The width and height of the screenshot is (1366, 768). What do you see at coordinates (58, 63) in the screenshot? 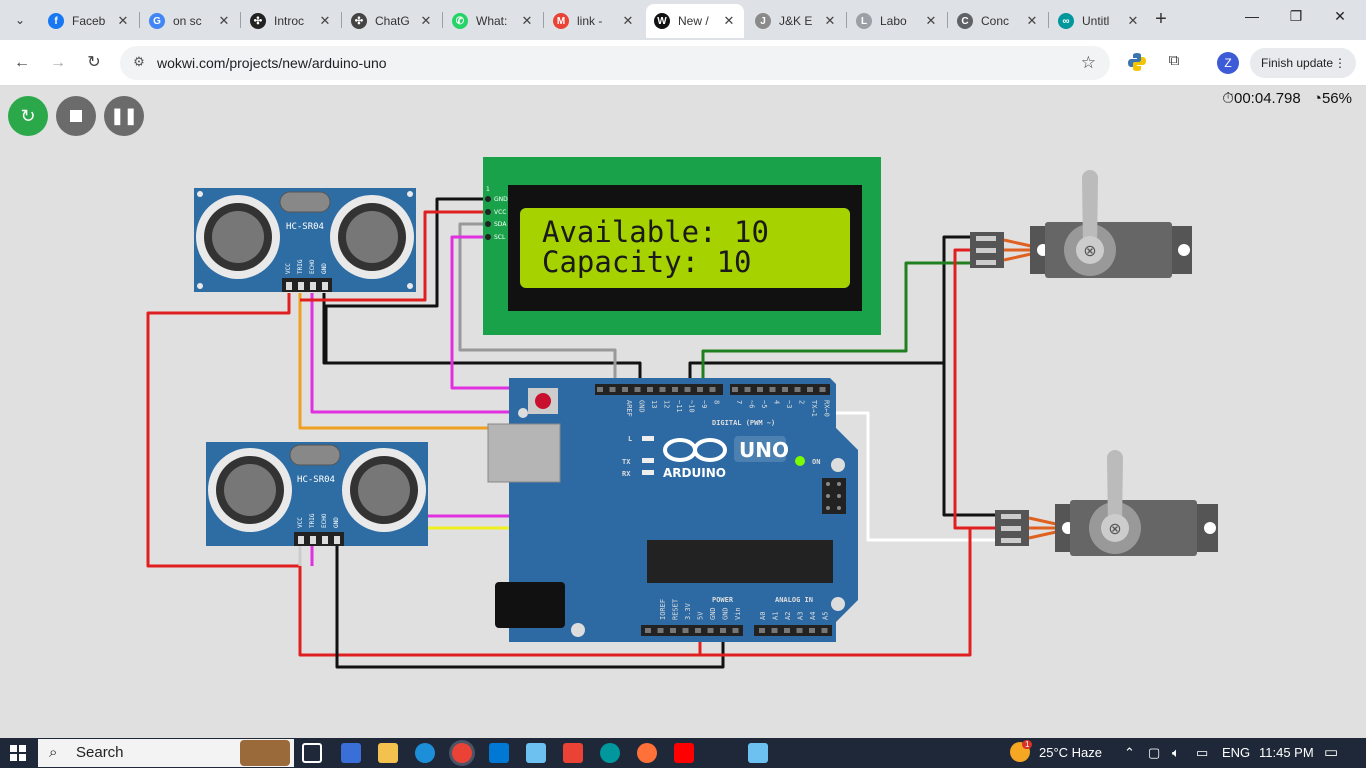
I see `forward-button: →` at bounding box center [58, 63].